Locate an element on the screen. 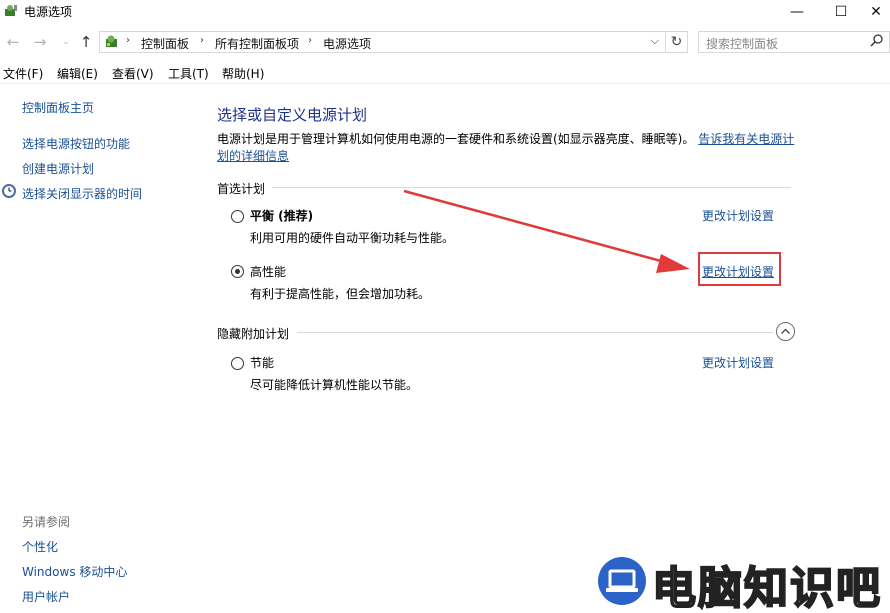 The image size is (890, 613). menu-tools: 工具(T) is located at coordinates (188, 73).